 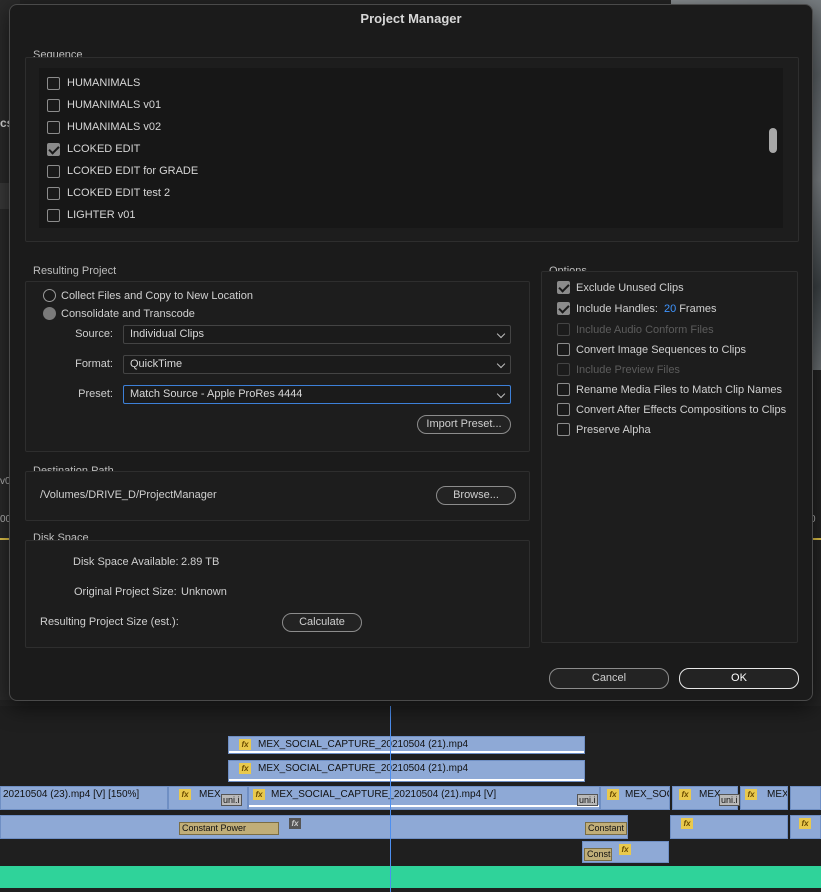 I want to click on clip-label: MEX_SOCIAL_CAPTURE_20210504 (21).mp4 [V], so click(x=384, y=794).